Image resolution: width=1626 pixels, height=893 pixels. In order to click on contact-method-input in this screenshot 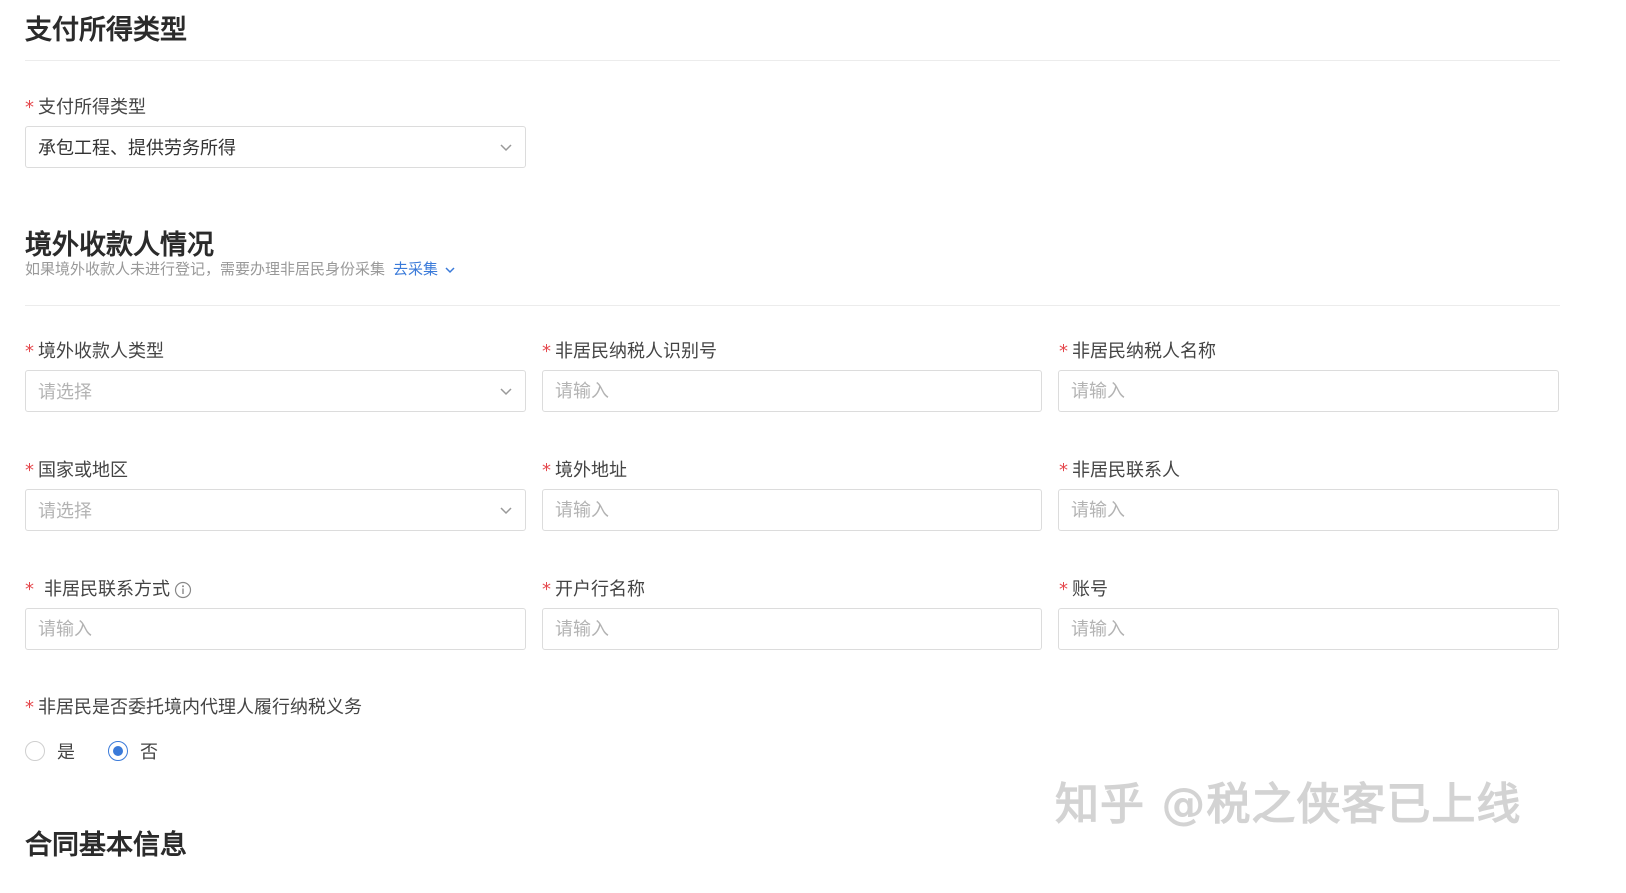, I will do `click(275, 629)`.